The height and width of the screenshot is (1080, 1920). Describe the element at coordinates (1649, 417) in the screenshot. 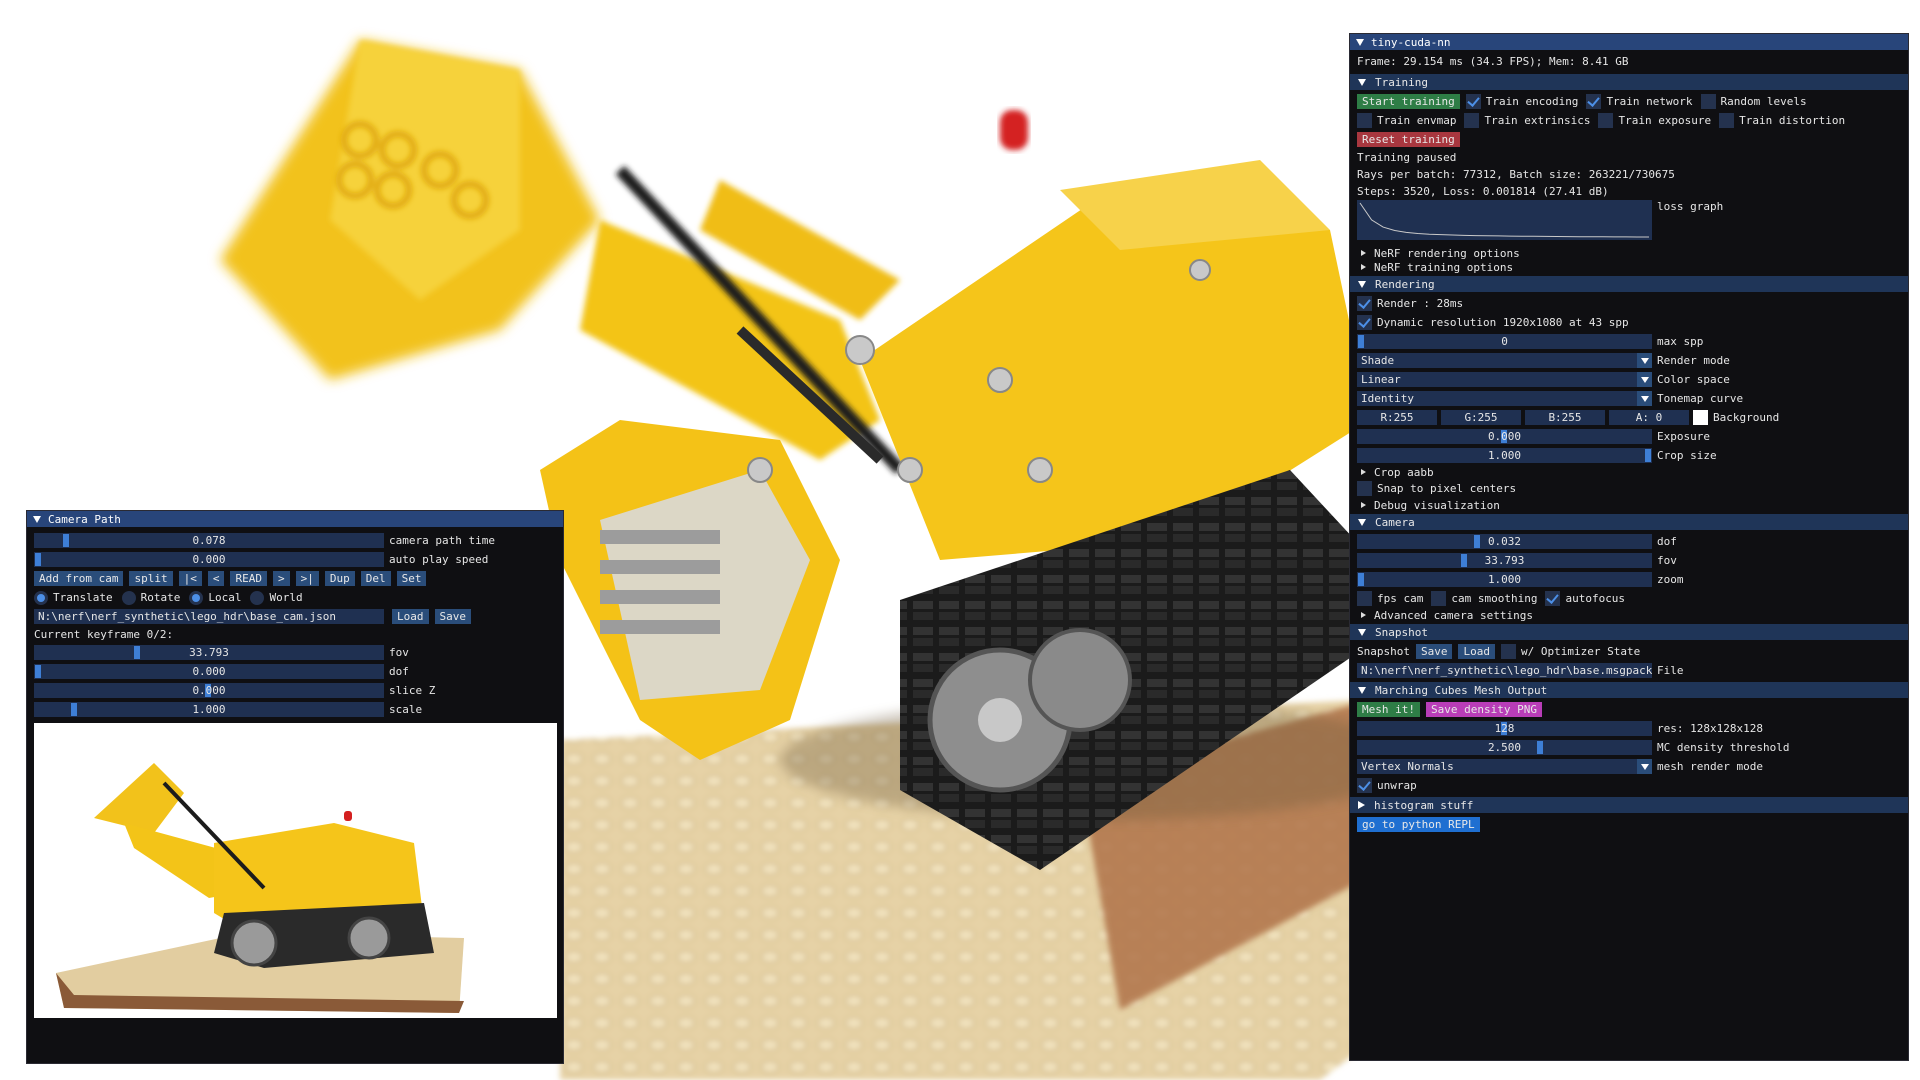

I see `background-a-field: A: 0` at that location.